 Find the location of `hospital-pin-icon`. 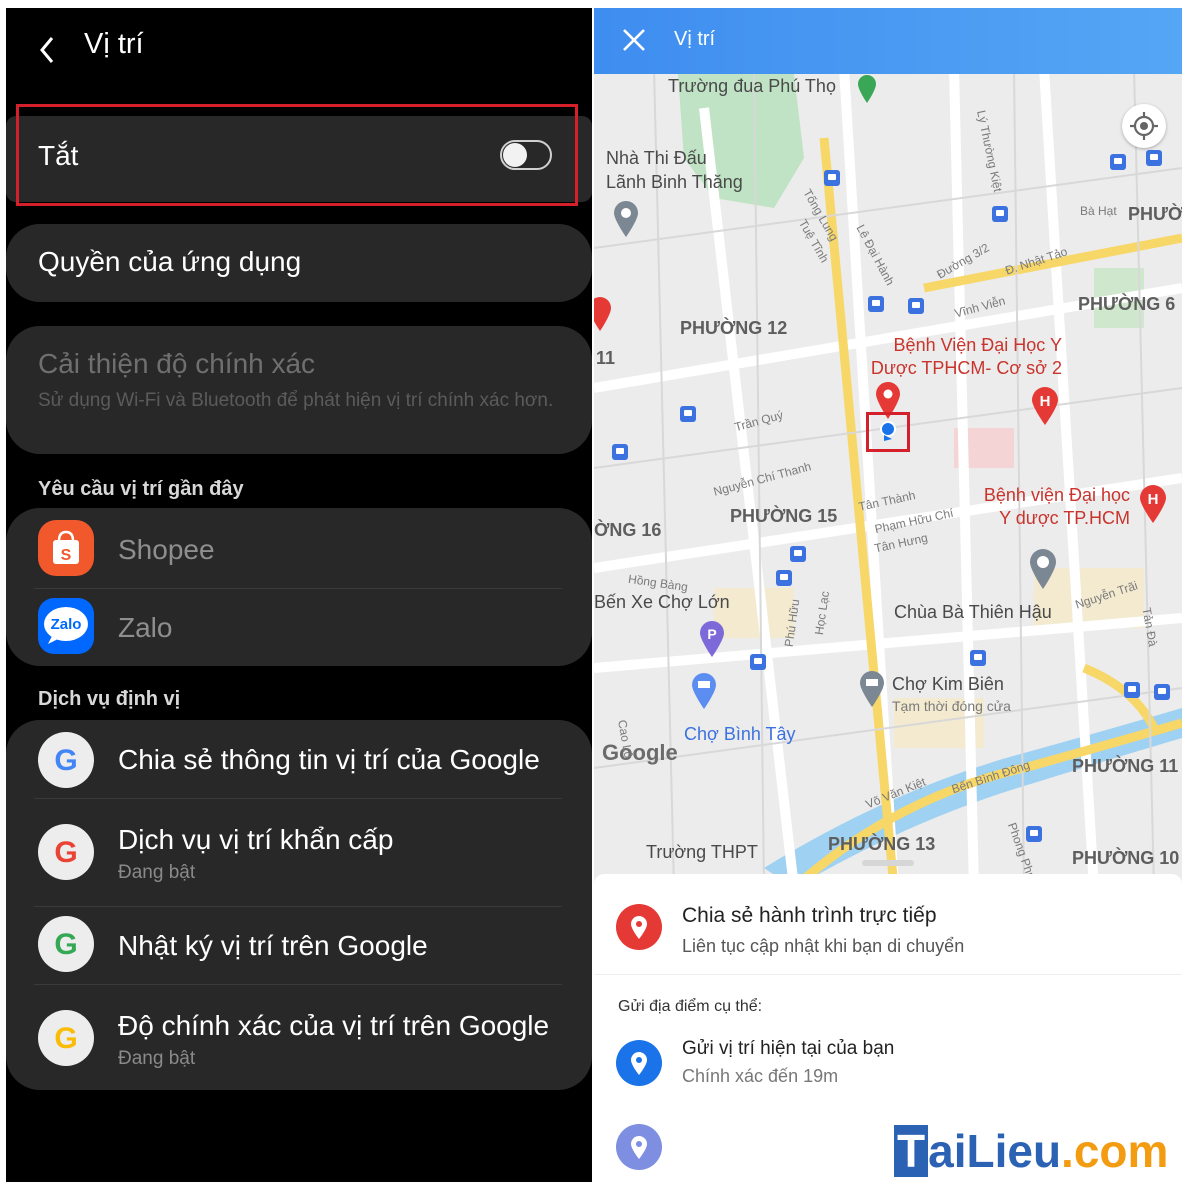

hospital-pin-icon is located at coordinates (602, 314).